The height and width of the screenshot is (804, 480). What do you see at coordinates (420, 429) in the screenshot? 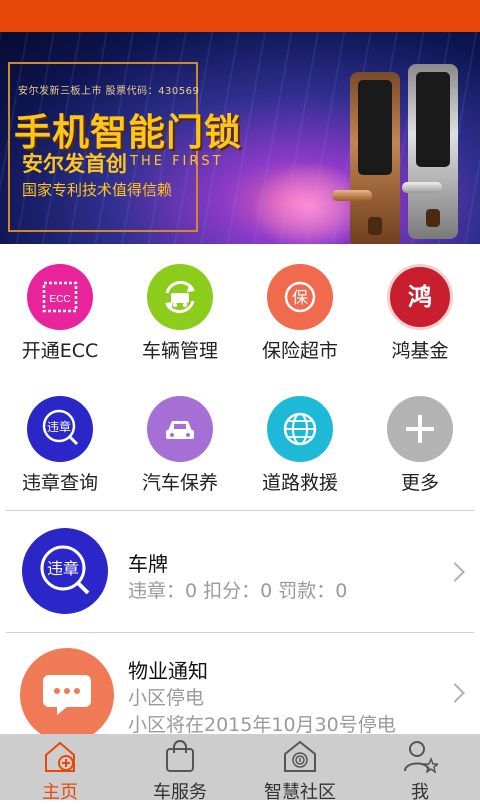
I see `plus-icon` at bounding box center [420, 429].